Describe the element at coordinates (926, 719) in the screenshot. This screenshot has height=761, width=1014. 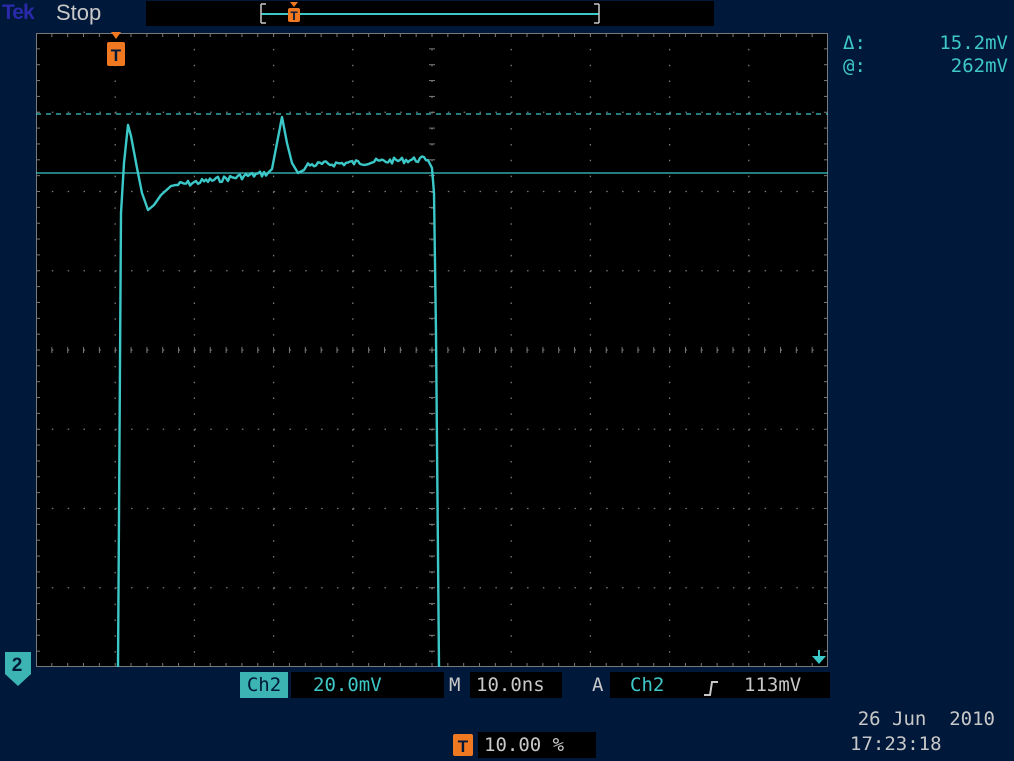
I see `date: 26 Jun 2010` at that location.